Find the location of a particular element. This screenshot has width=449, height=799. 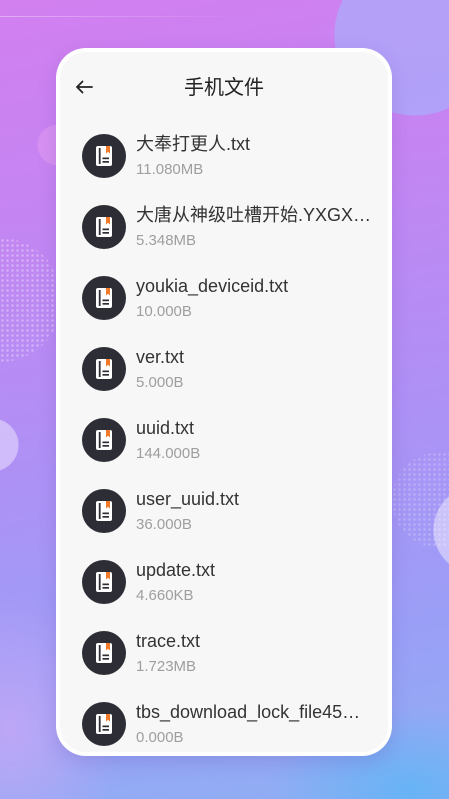

file-name: ver.txt is located at coordinates (160, 356).